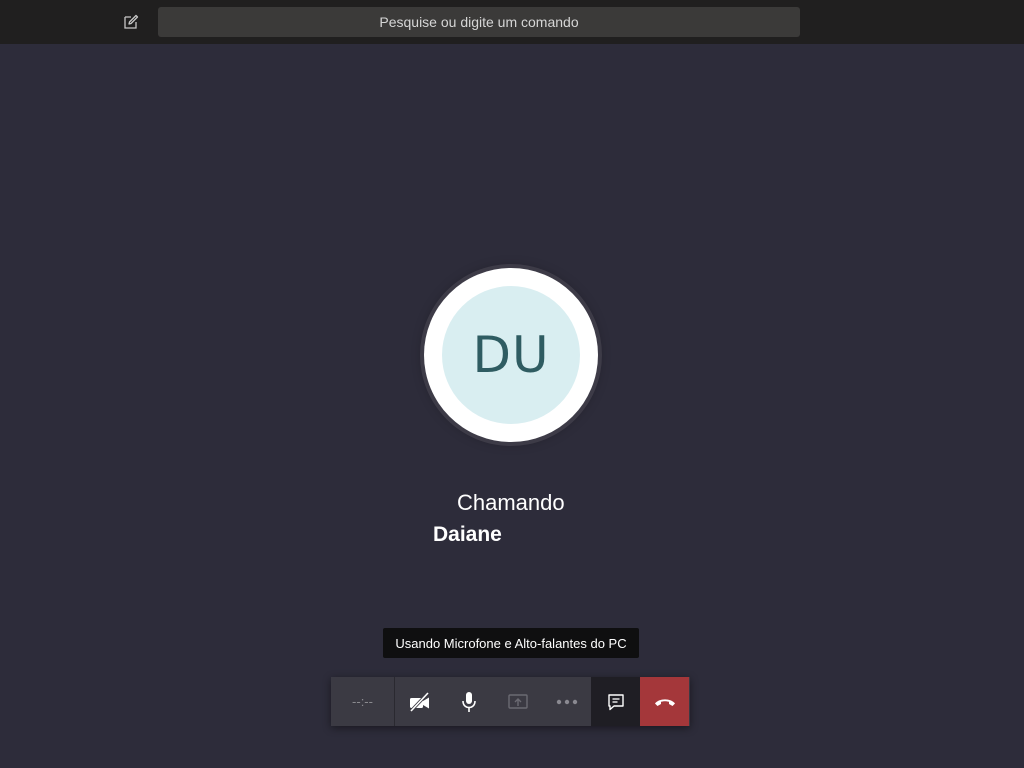 This screenshot has height=768, width=1024. I want to click on search-input: Pesquise ou digite um comando, so click(479, 22).